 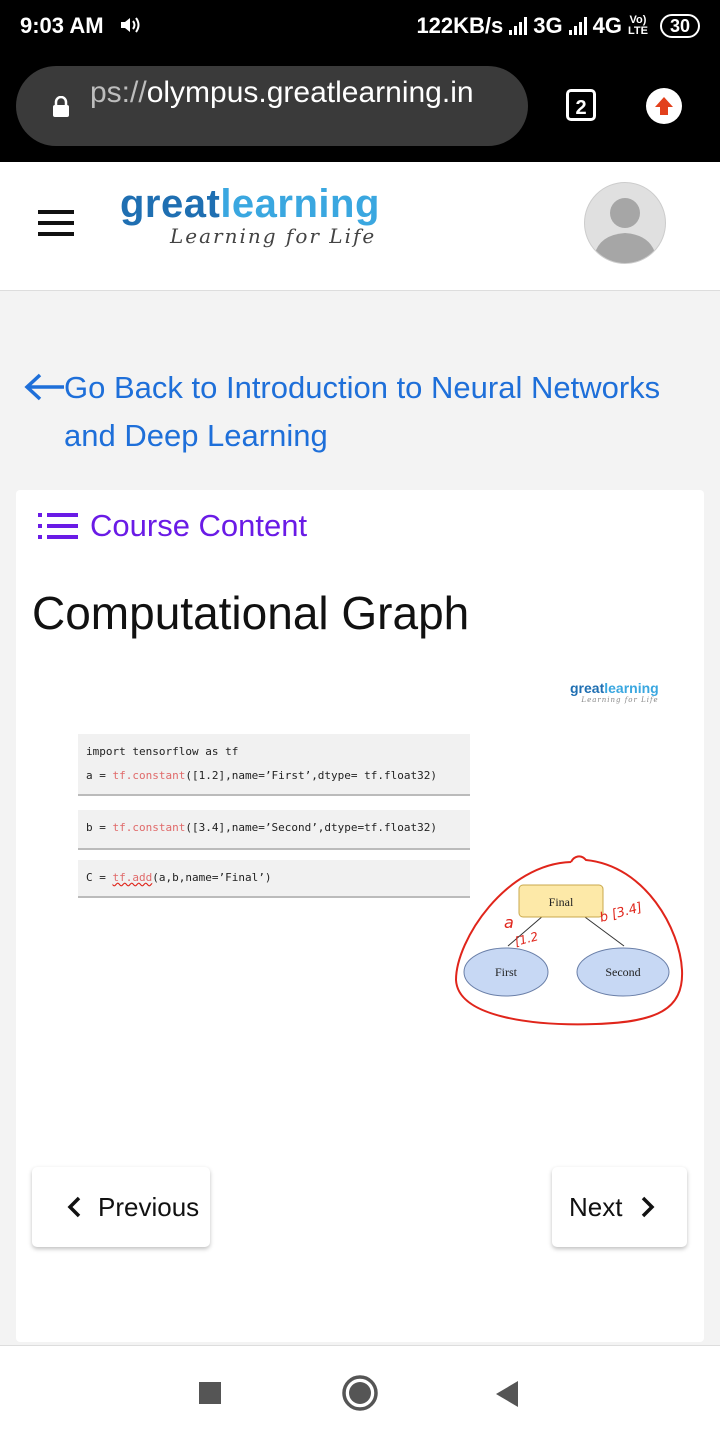 What do you see at coordinates (210, 1393) in the screenshot?
I see `recents-icon` at bounding box center [210, 1393].